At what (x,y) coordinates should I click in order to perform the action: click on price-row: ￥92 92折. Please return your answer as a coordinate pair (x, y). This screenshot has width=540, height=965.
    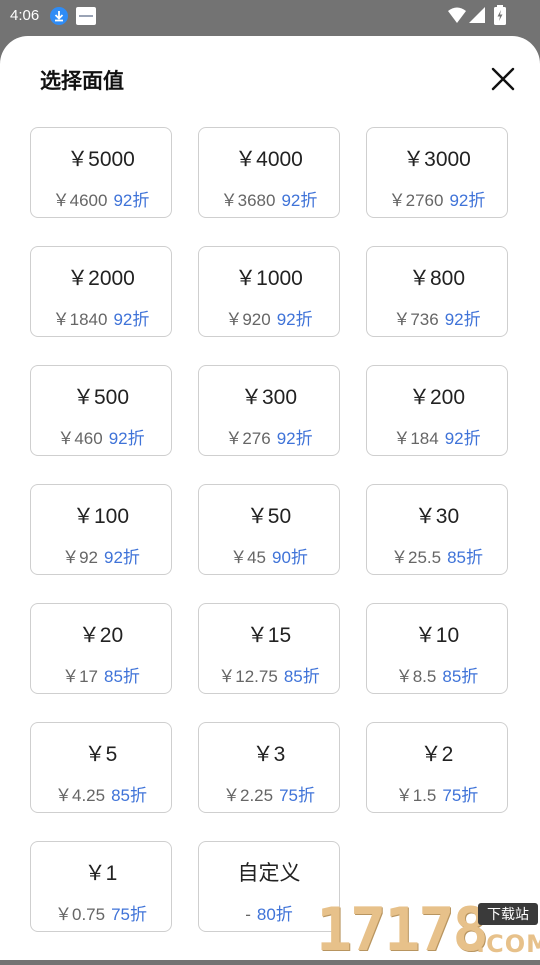
    Looking at the image, I should click on (101, 555).